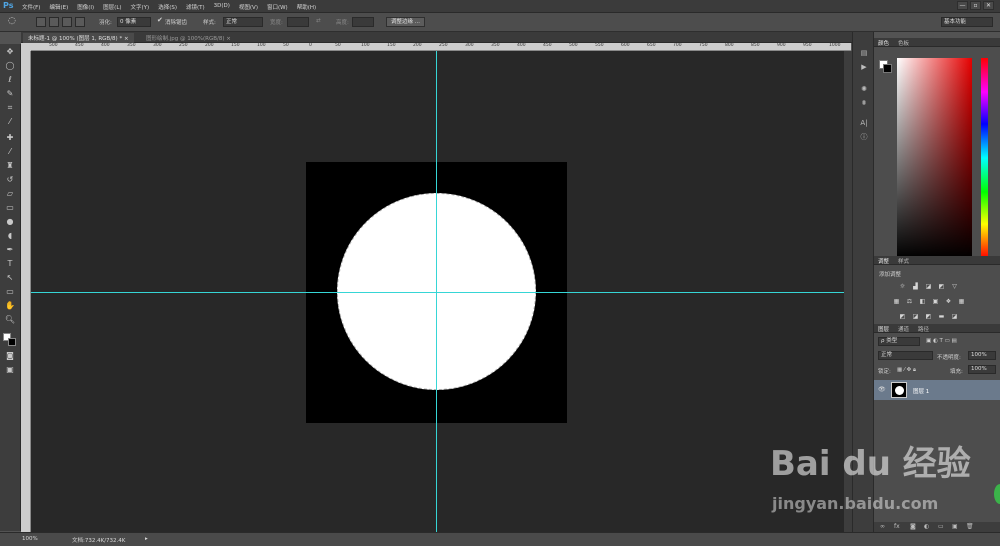  I want to click on tab-swatches: 色板, so click(903, 43).